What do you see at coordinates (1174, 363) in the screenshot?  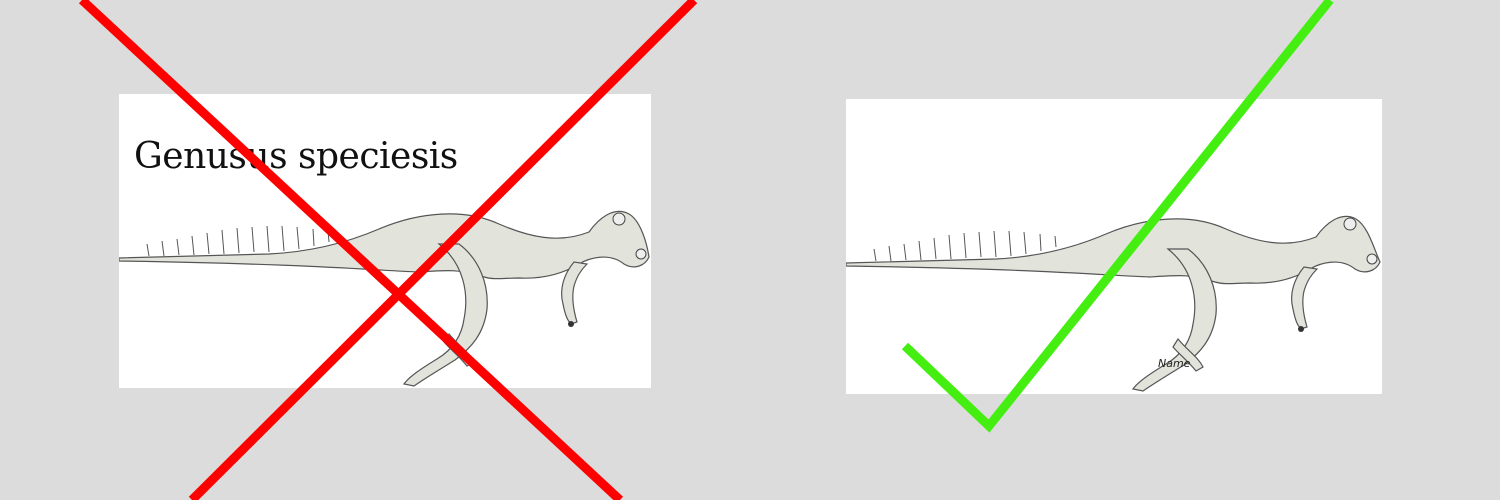 I see `artist-signature: Name` at bounding box center [1174, 363].